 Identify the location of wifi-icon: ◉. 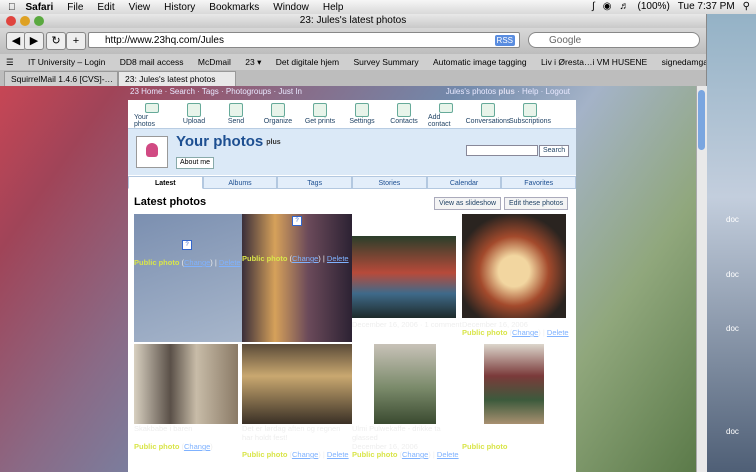
(607, 6).